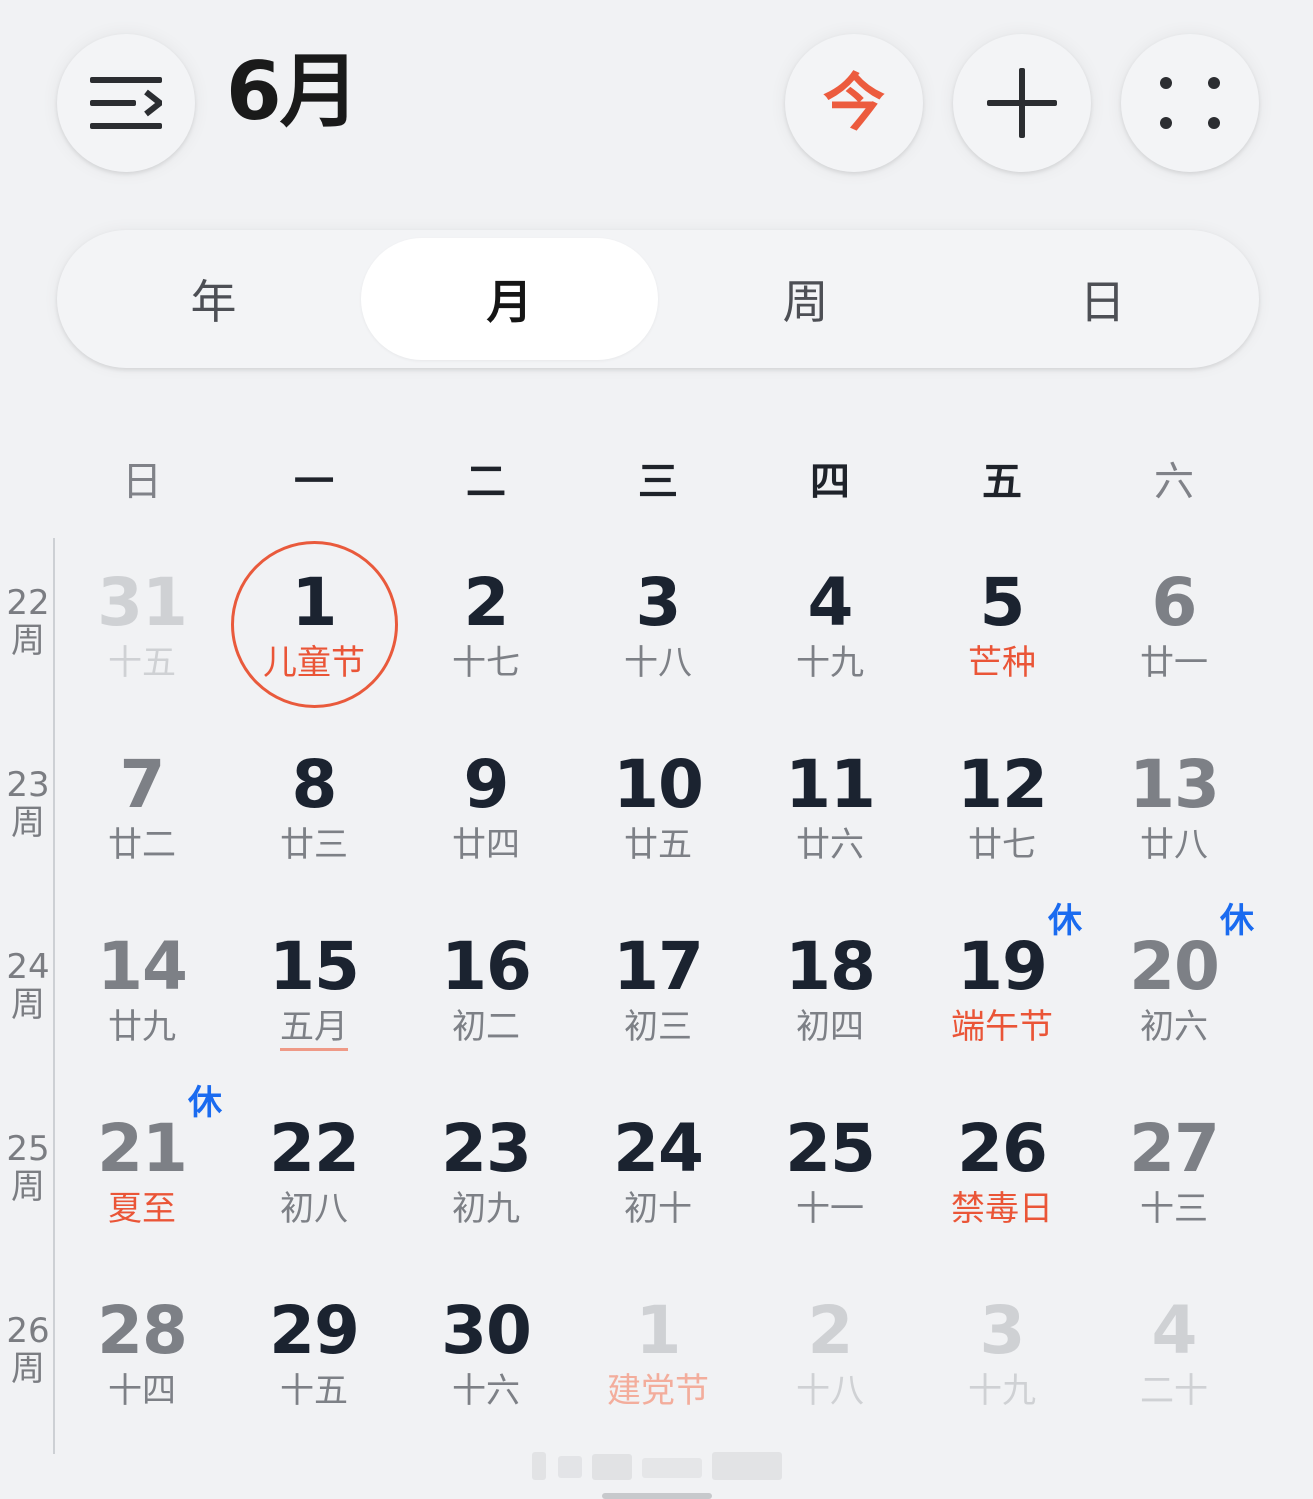 This screenshot has width=1313, height=1499. Describe the element at coordinates (509, 299) in the screenshot. I see `tab-month: 月` at that location.